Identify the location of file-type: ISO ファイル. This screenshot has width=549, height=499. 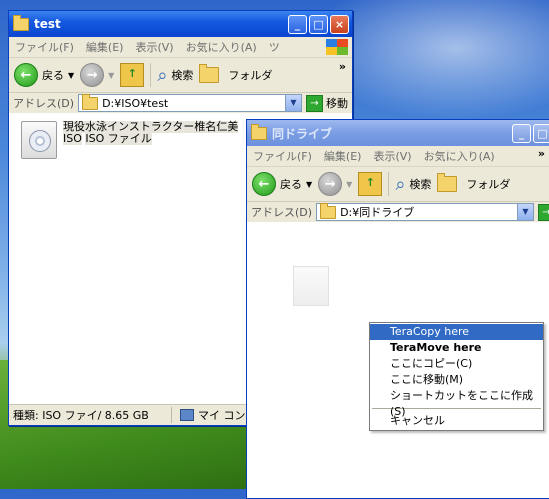
(118, 138).